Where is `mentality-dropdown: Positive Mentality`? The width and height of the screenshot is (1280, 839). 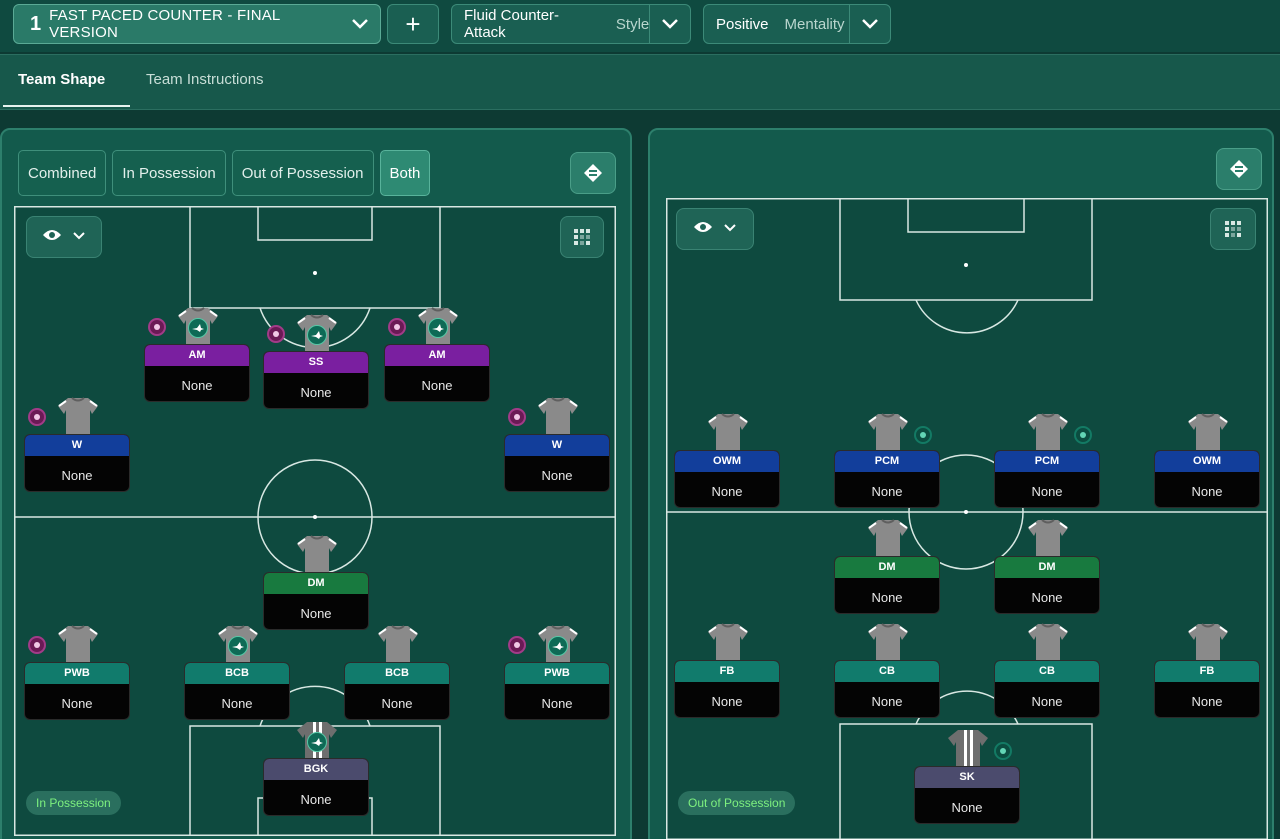
mentality-dropdown: Positive Mentality is located at coordinates (797, 24).